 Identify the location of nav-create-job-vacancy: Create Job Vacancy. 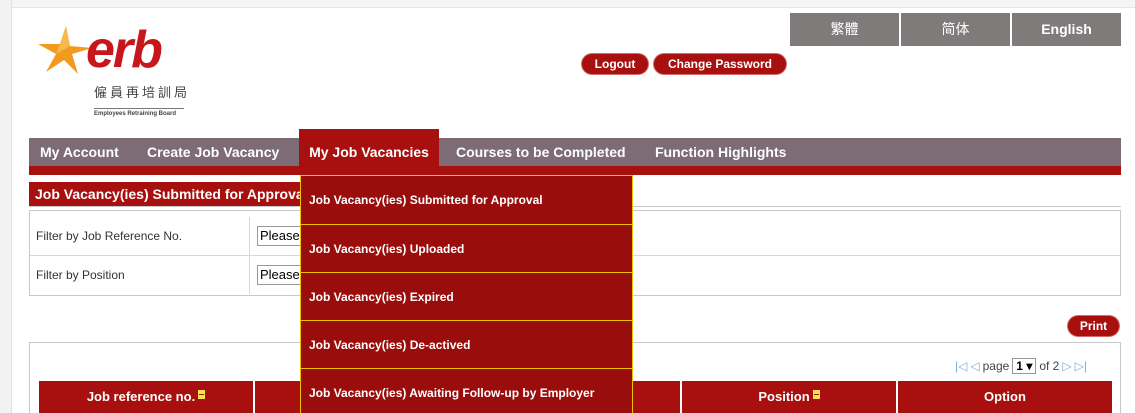
(213, 152).